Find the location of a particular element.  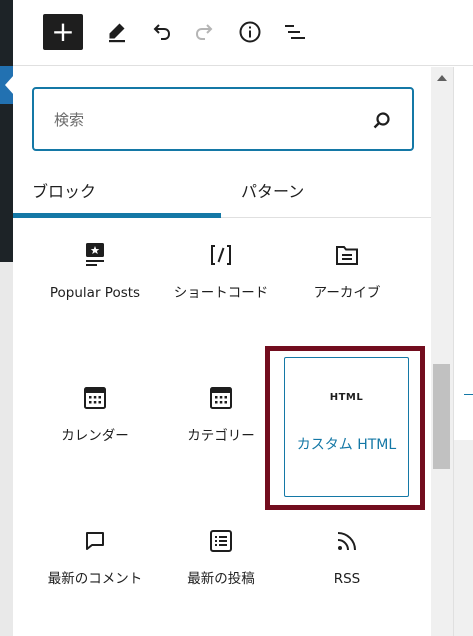

settings-sidebar-lower is located at coordinates (463, 538).